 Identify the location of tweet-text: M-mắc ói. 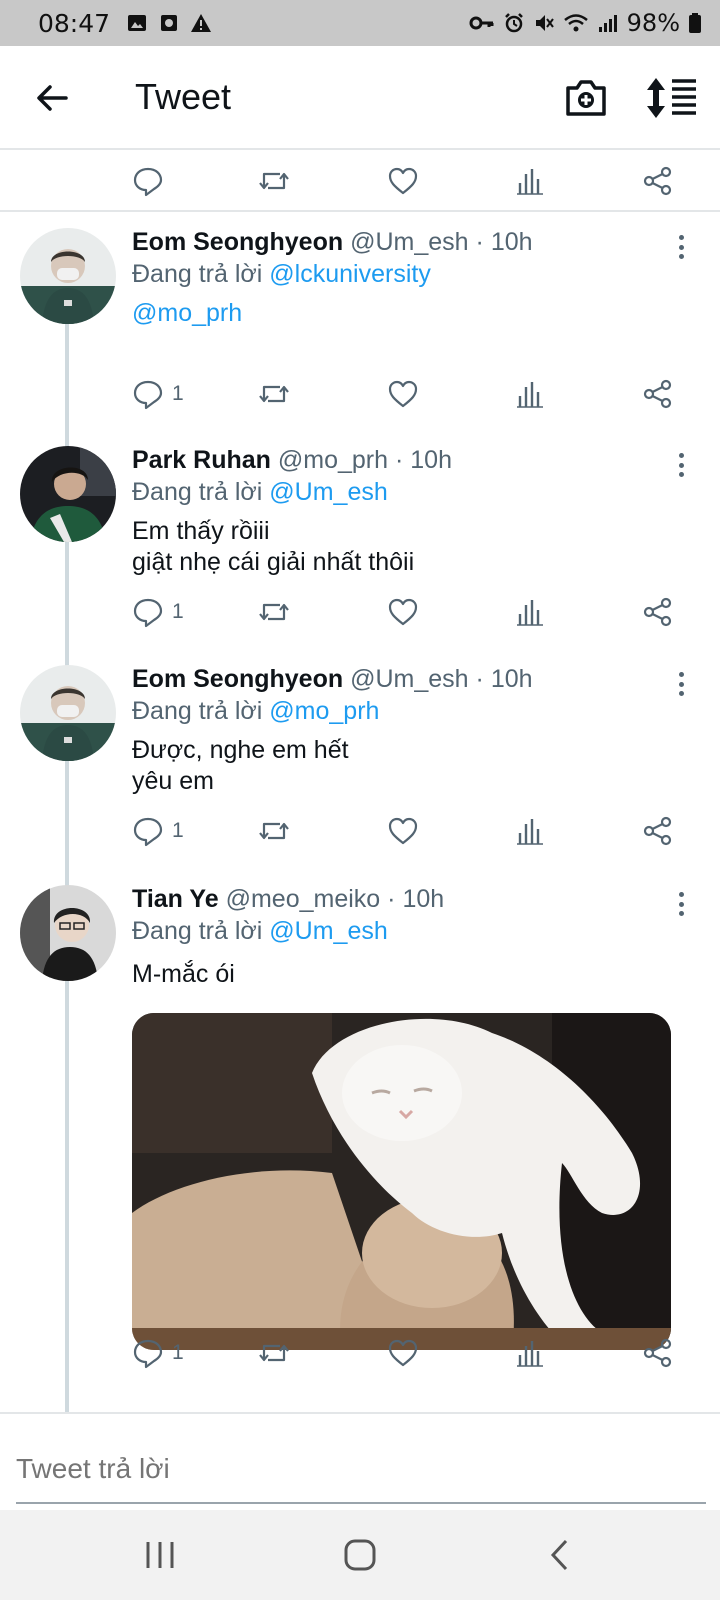
(183, 974).